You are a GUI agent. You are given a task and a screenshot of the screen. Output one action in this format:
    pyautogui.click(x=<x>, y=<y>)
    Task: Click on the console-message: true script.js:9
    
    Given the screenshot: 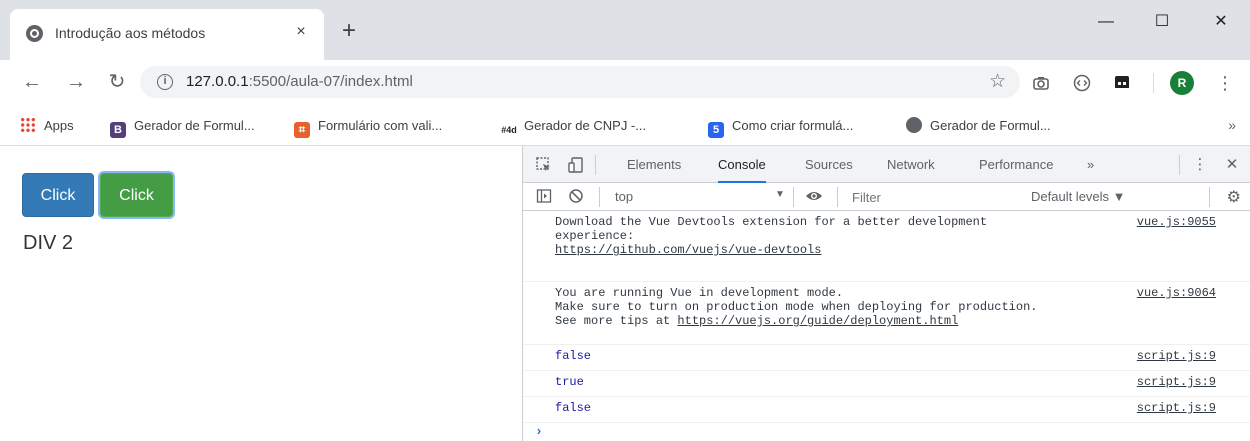 What is the action you would take?
    pyautogui.click(x=886, y=384)
    